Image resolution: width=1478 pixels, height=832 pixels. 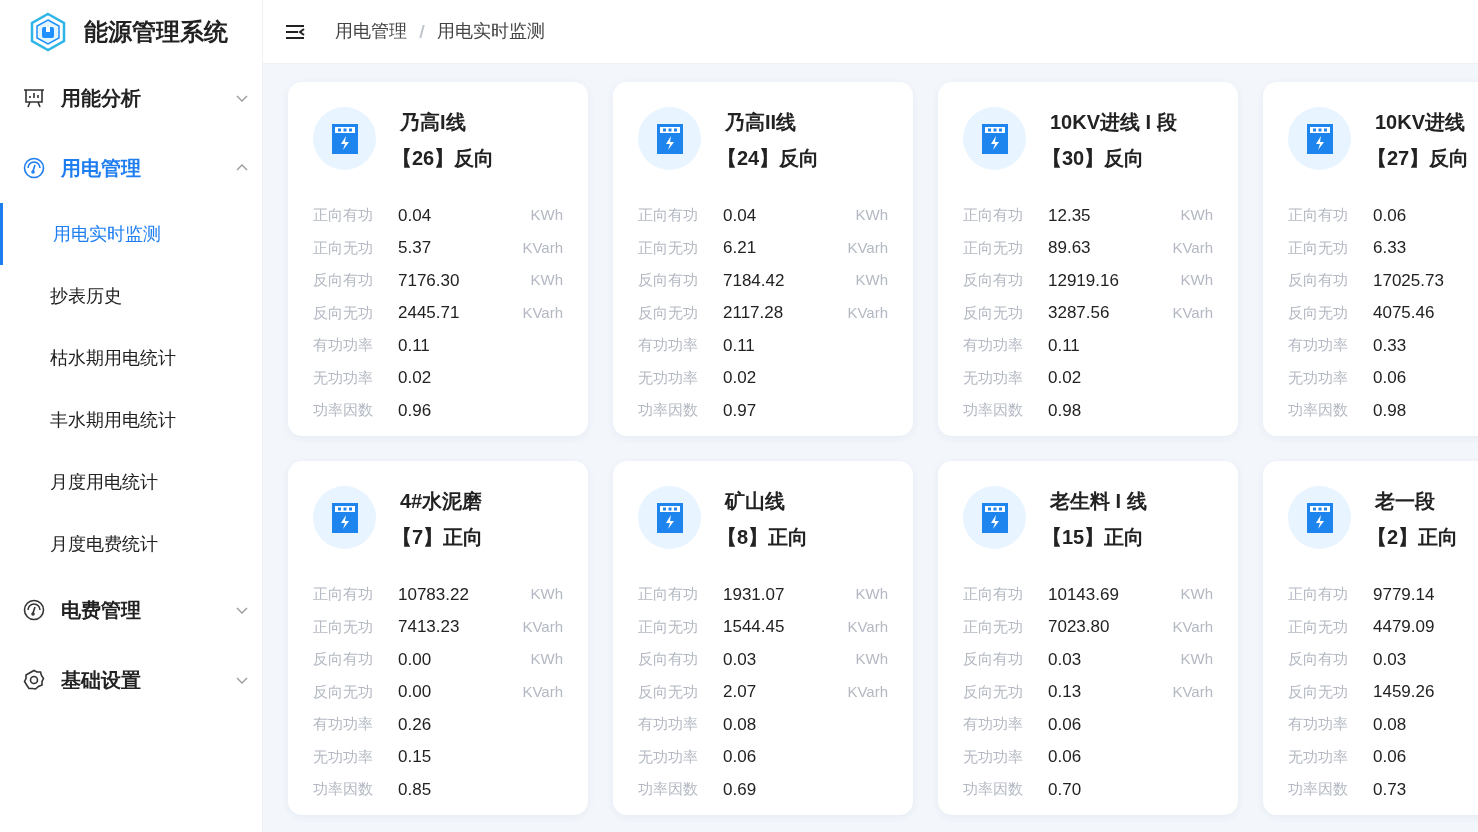 What do you see at coordinates (429, 627) in the screenshot?
I see `metric-value: 7413.23` at bounding box center [429, 627].